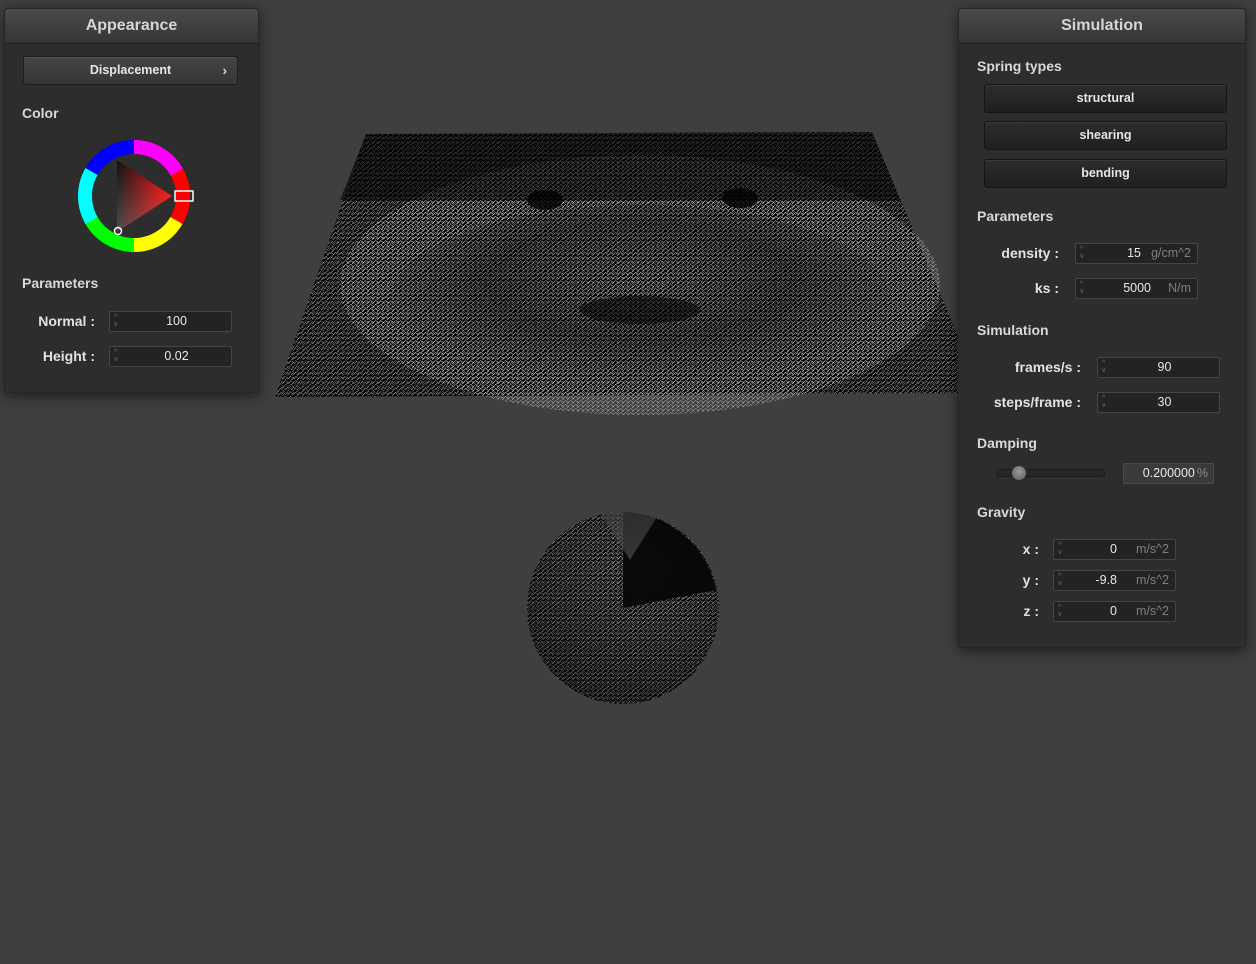 This screenshot has width=1256, height=964. I want to click on gravity-z-label: z :, so click(1031, 611).